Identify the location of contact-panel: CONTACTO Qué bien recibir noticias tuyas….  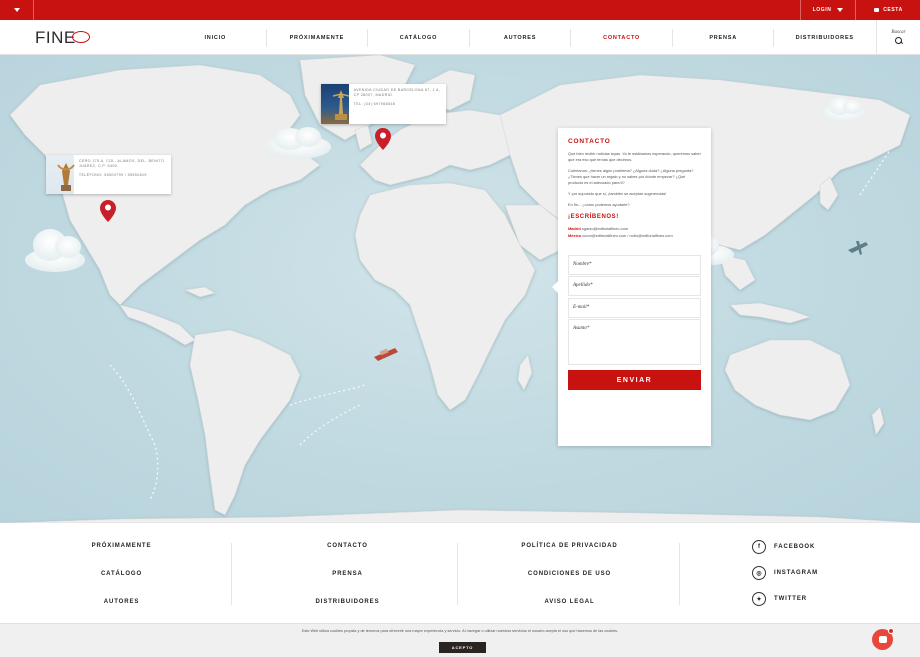
(631, 287).